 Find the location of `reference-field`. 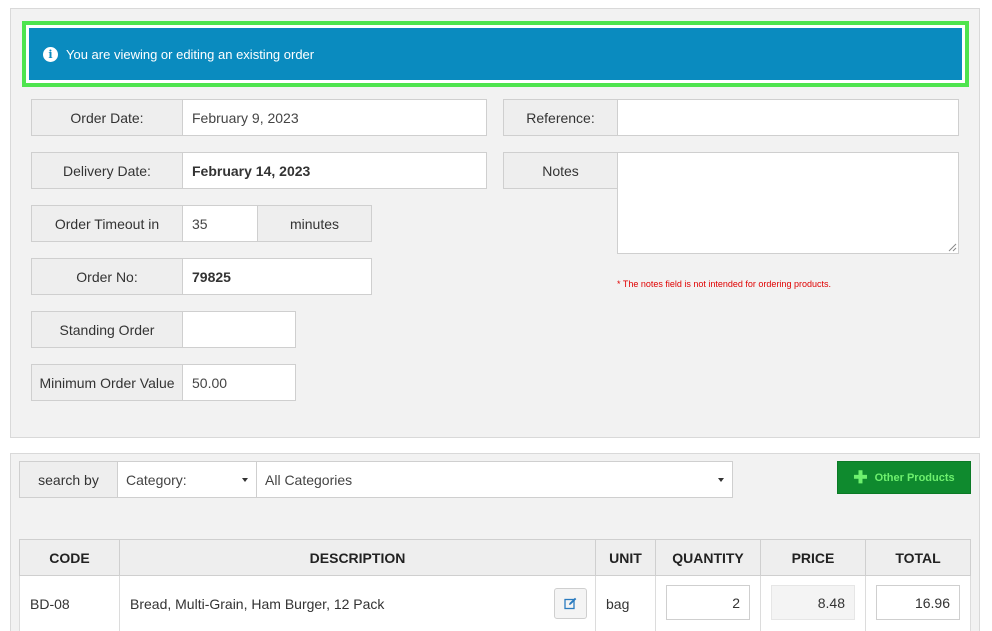

reference-field is located at coordinates (788, 117).